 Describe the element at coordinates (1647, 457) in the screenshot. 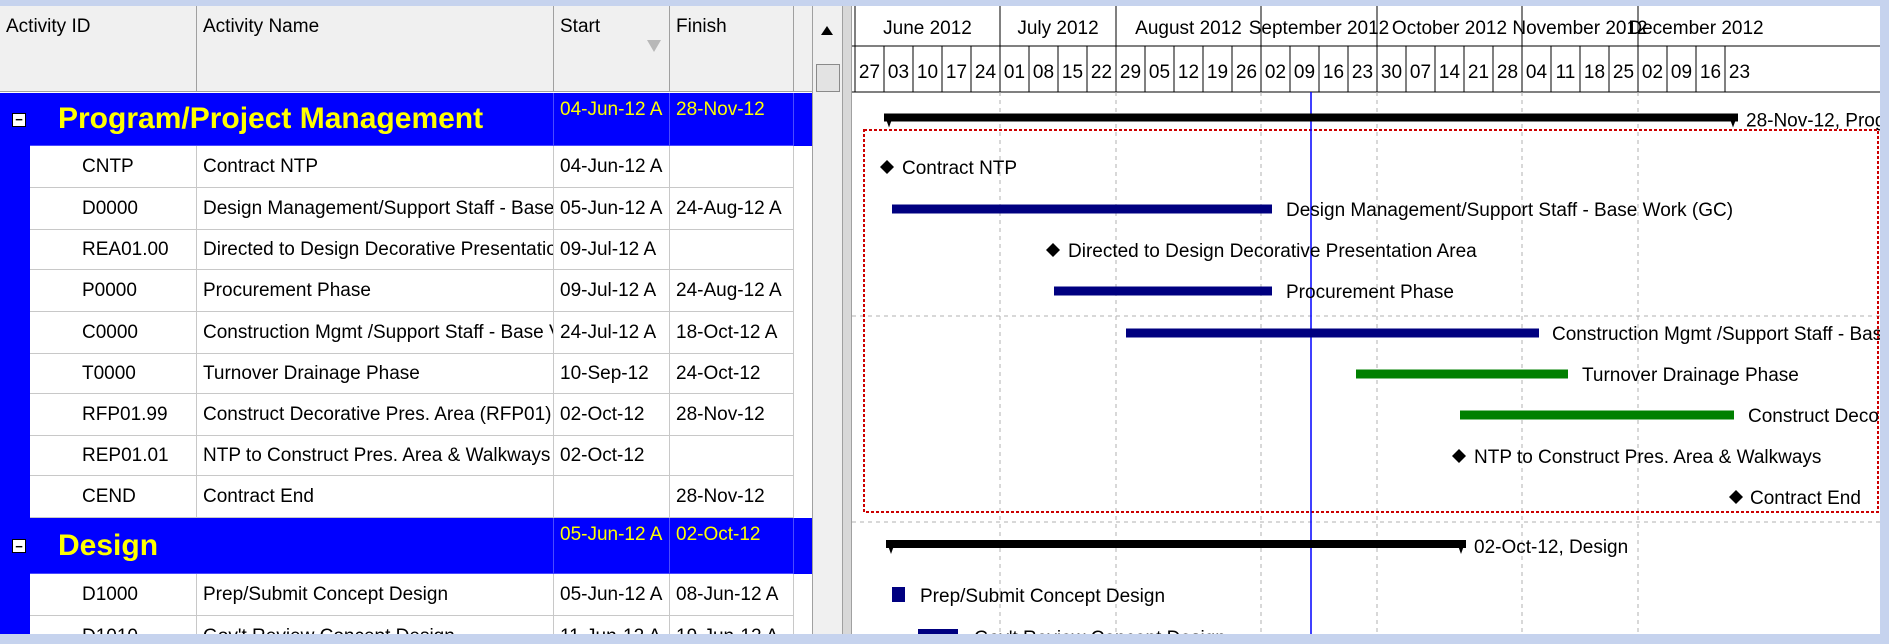

I see `gantt-bar-label: NTP to Construct Pres. Area & Walkways` at that location.